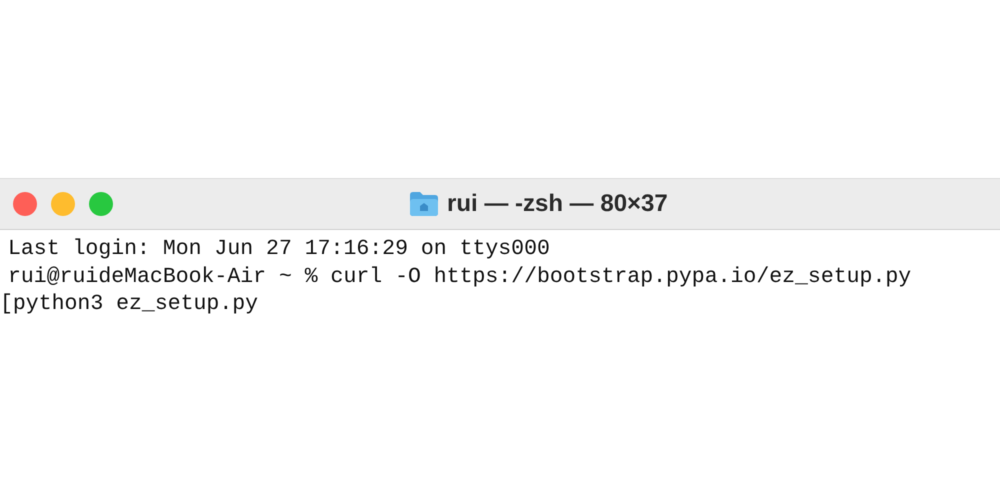  Describe the element at coordinates (279, 249) in the screenshot. I see `terminal-line: Last login: Mon Jun 27 17:16:29 on ttys000` at that location.